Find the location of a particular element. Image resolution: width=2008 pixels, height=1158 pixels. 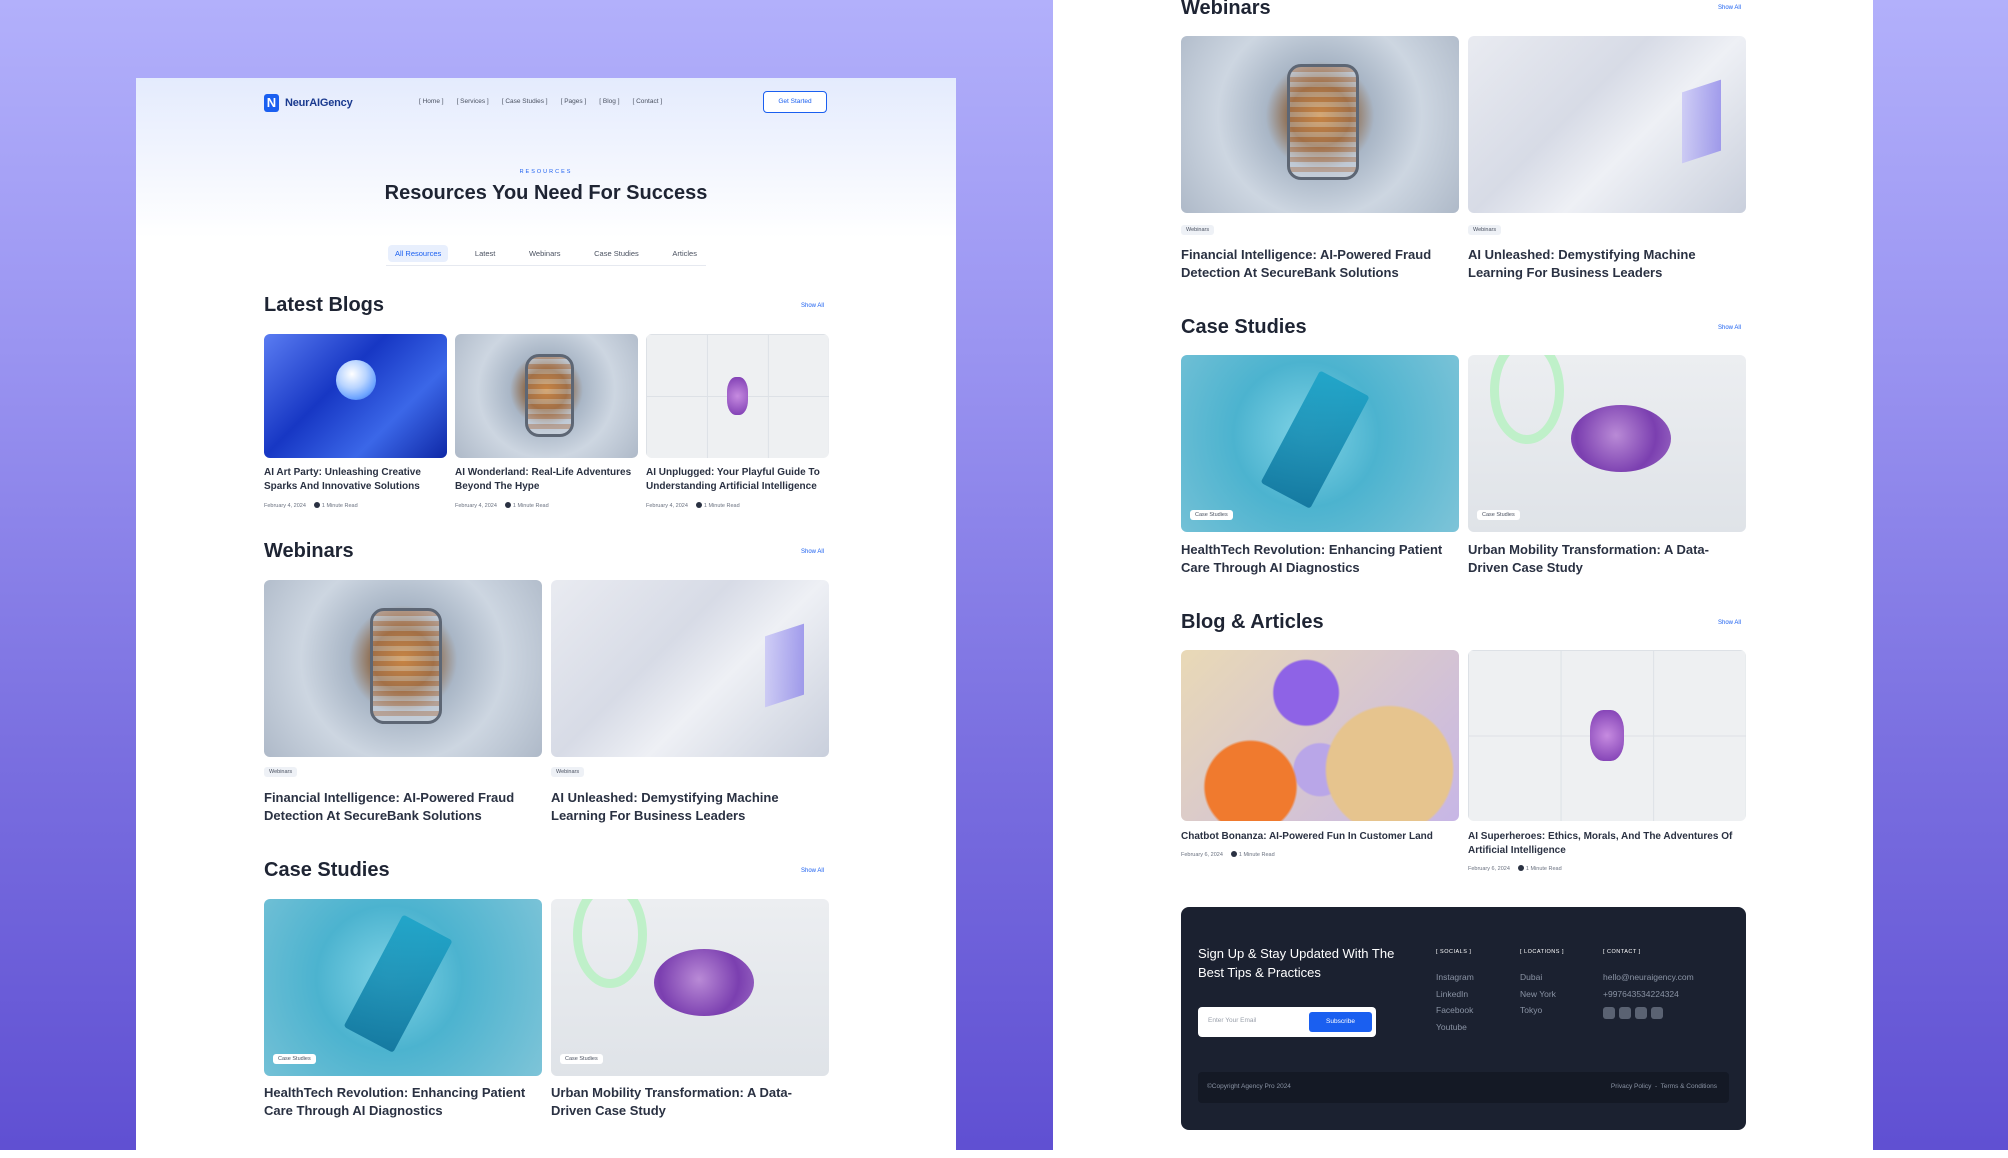

case-study-tag-2: Case Studies is located at coordinates (1498, 515).